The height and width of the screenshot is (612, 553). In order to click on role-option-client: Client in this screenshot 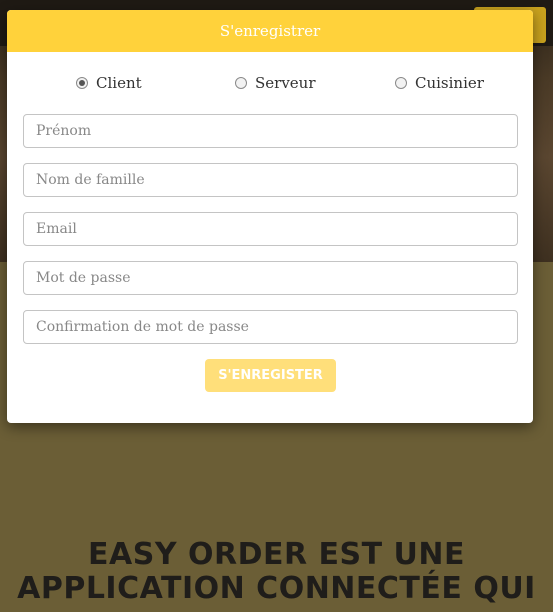, I will do `click(109, 83)`.